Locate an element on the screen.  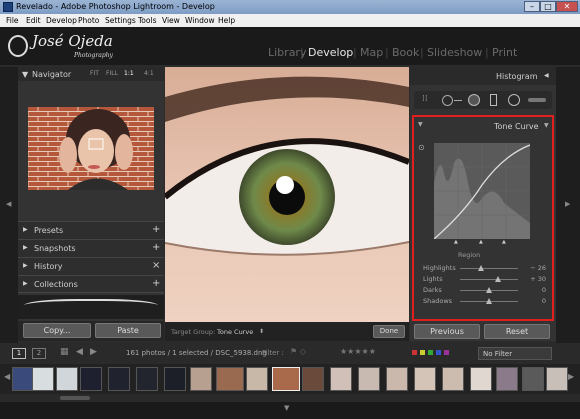
darks-knob is located at coordinates (489, 290).